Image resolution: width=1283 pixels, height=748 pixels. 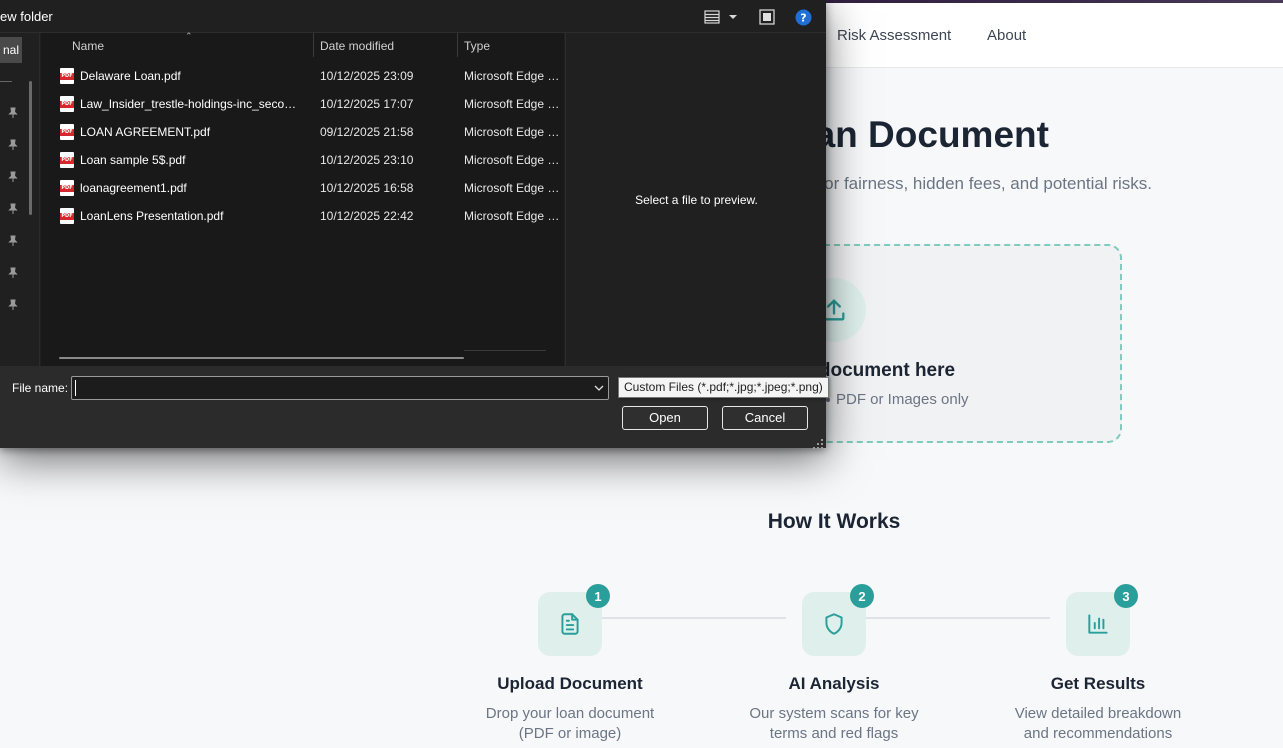 What do you see at coordinates (828, 400) in the screenshot?
I see `dropzone-bullet` at bounding box center [828, 400].